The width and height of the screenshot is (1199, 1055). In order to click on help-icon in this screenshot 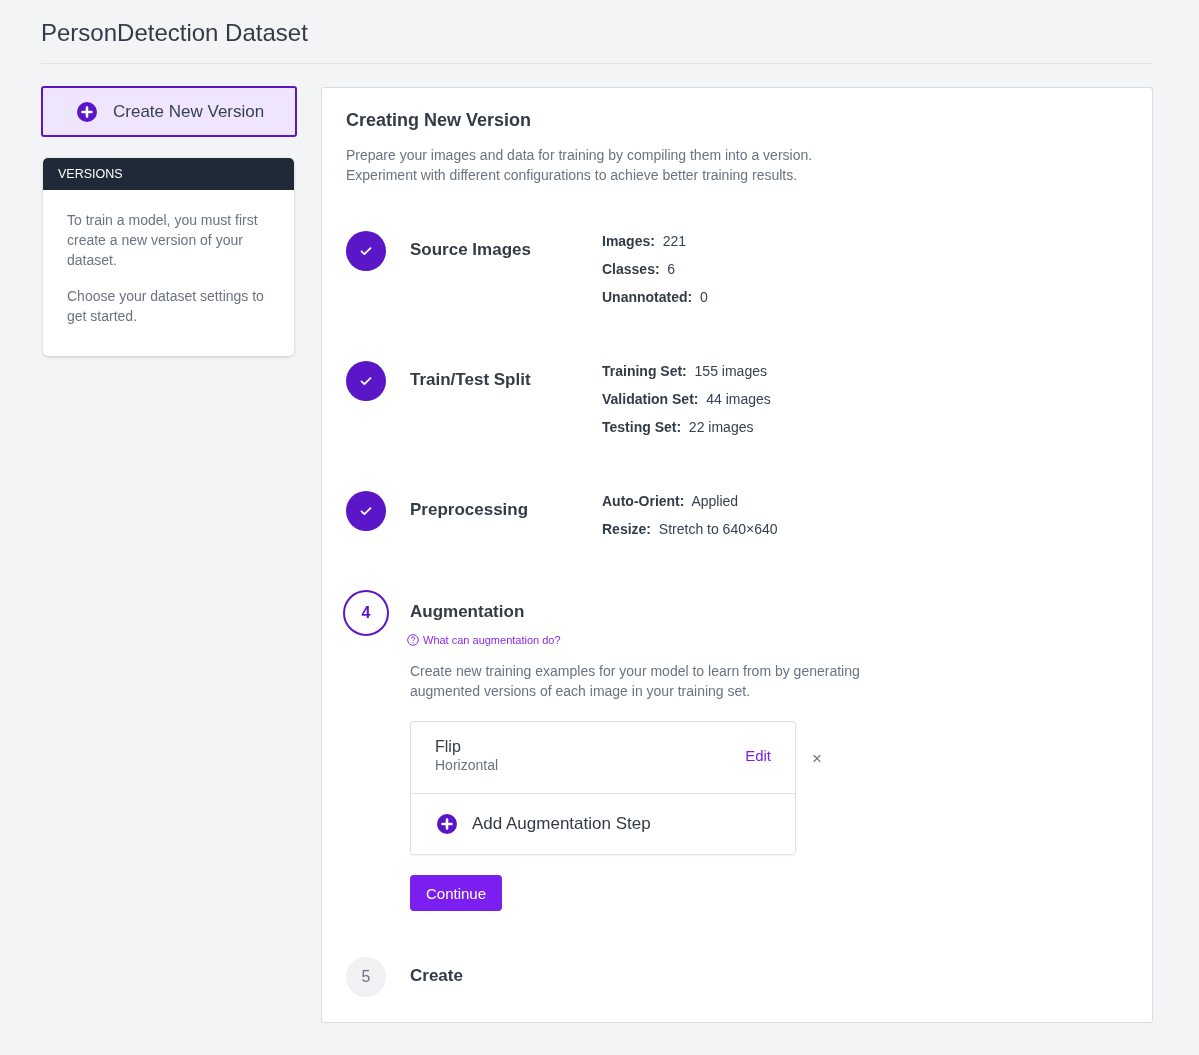, I will do `click(413, 640)`.